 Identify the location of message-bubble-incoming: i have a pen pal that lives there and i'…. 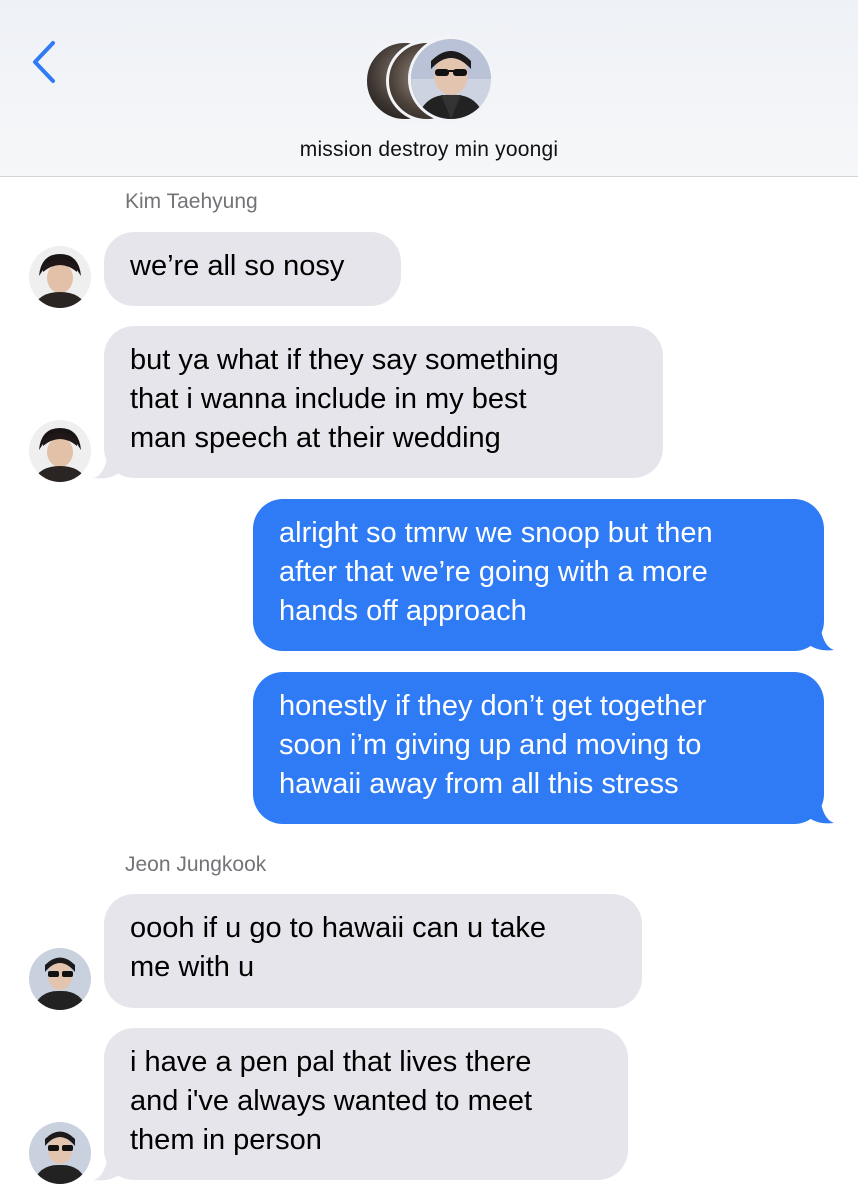
(366, 1104).